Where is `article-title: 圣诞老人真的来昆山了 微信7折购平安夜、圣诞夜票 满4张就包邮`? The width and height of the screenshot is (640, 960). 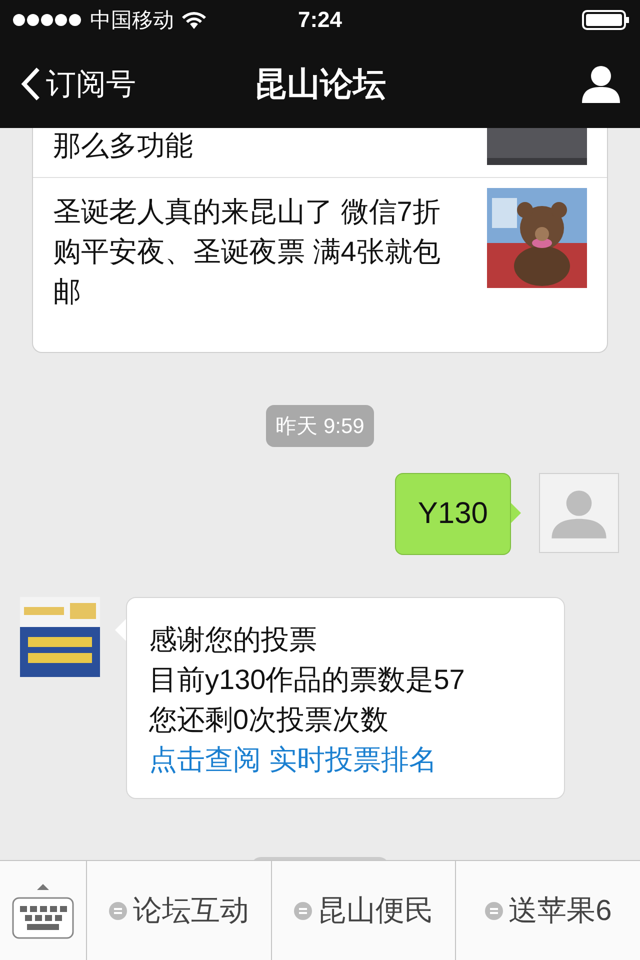
article-title: 圣诞老人真的来昆山了 微信7折购平安夜、圣诞夜票 满4张就包邮 is located at coordinates (258, 252).